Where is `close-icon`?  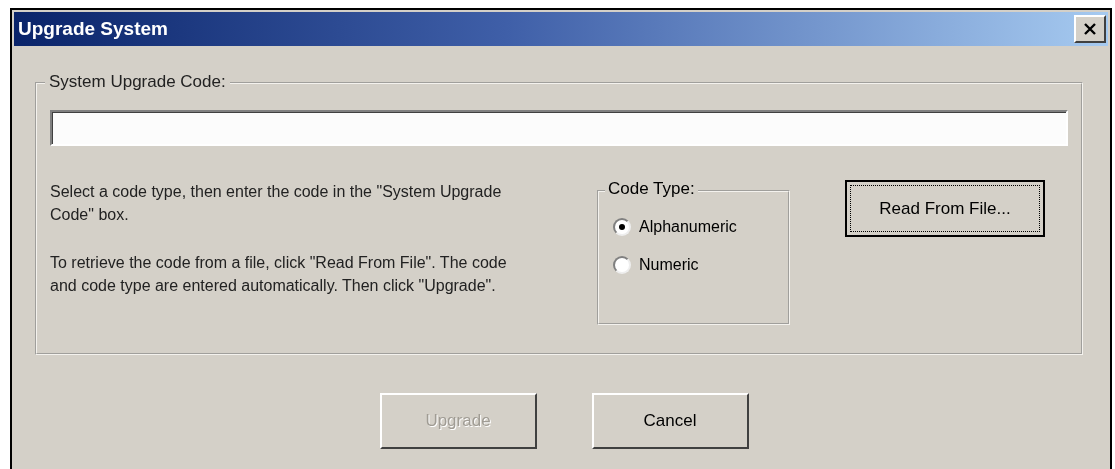 close-icon is located at coordinates (1090, 29).